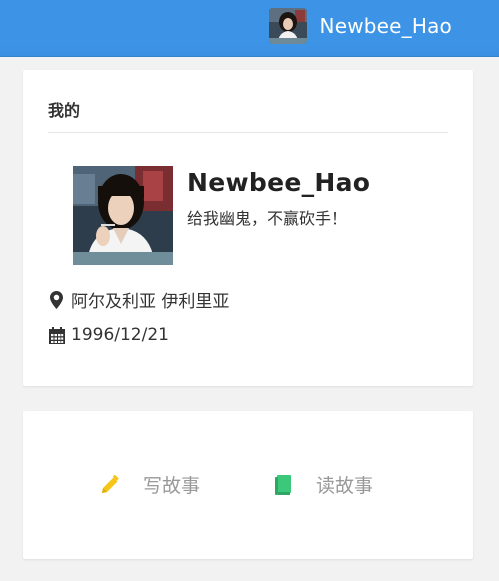  What do you see at coordinates (267, 218) in the screenshot?
I see `profile-motto: 给我幽鬼，不赢砍手！` at bounding box center [267, 218].